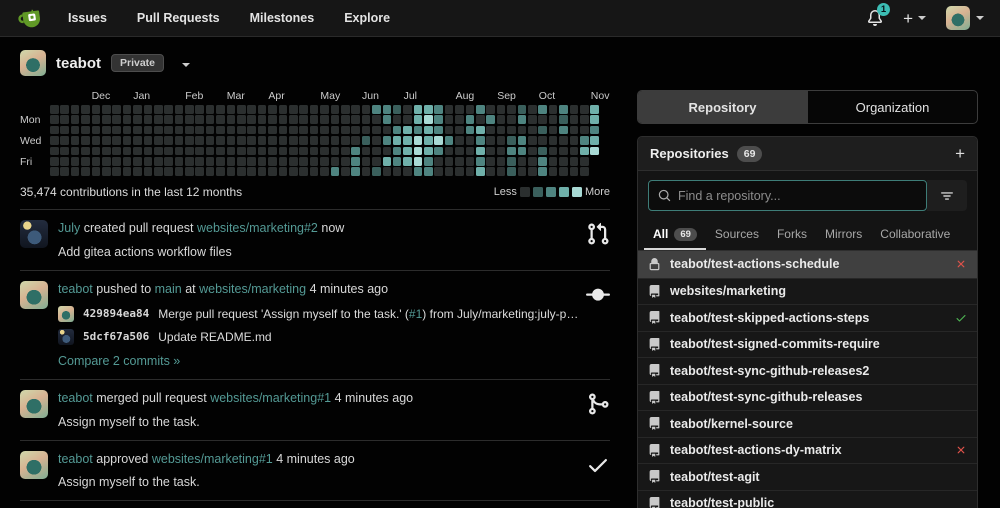  What do you see at coordinates (31, 141) in the screenshot?
I see `heatmap-day-label: Wed` at bounding box center [31, 141].